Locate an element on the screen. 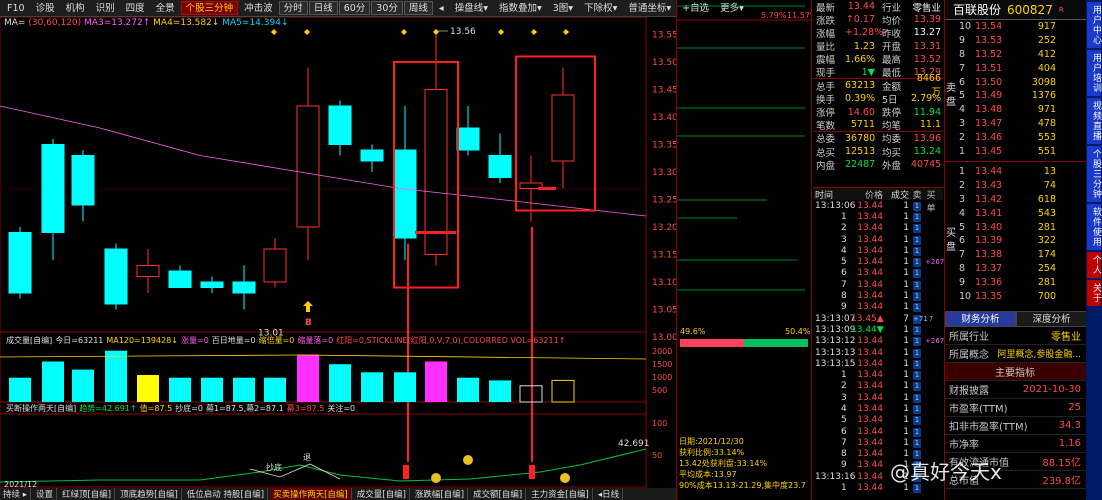 The height and width of the screenshot is (500, 1102). indicator-axis-label: 100 is located at coordinates (659, 423).